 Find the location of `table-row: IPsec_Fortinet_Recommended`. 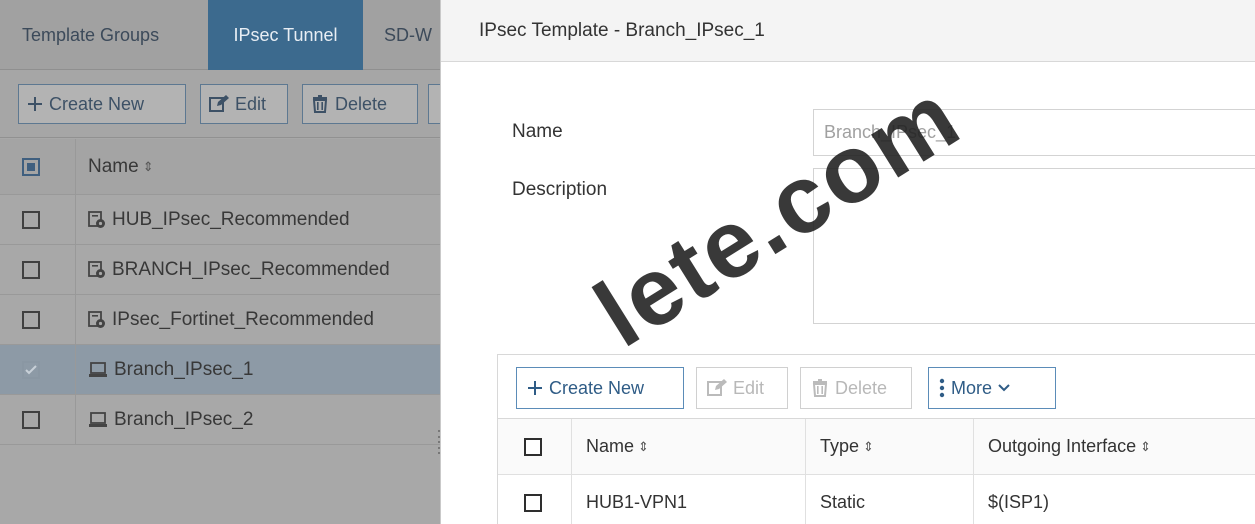

table-row: IPsec_Fortinet_Recommended is located at coordinates (220, 320).